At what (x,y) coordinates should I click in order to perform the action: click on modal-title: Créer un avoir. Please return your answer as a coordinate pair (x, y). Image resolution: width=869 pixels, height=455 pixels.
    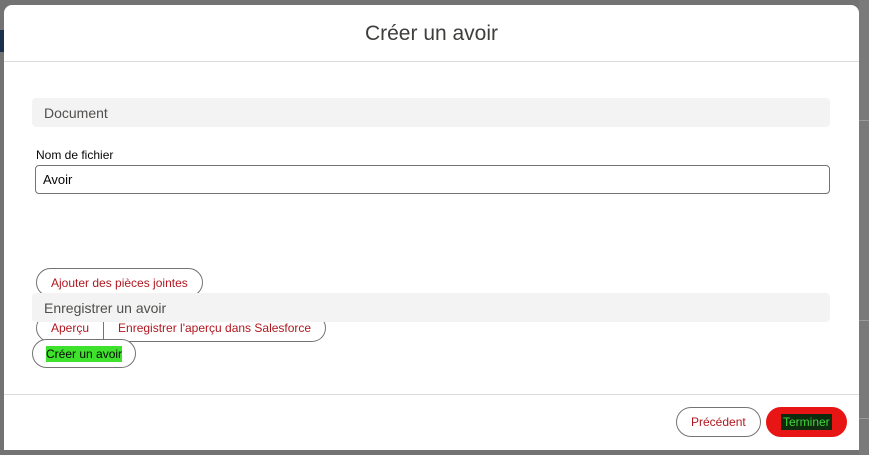
    Looking at the image, I should click on (431, 33).